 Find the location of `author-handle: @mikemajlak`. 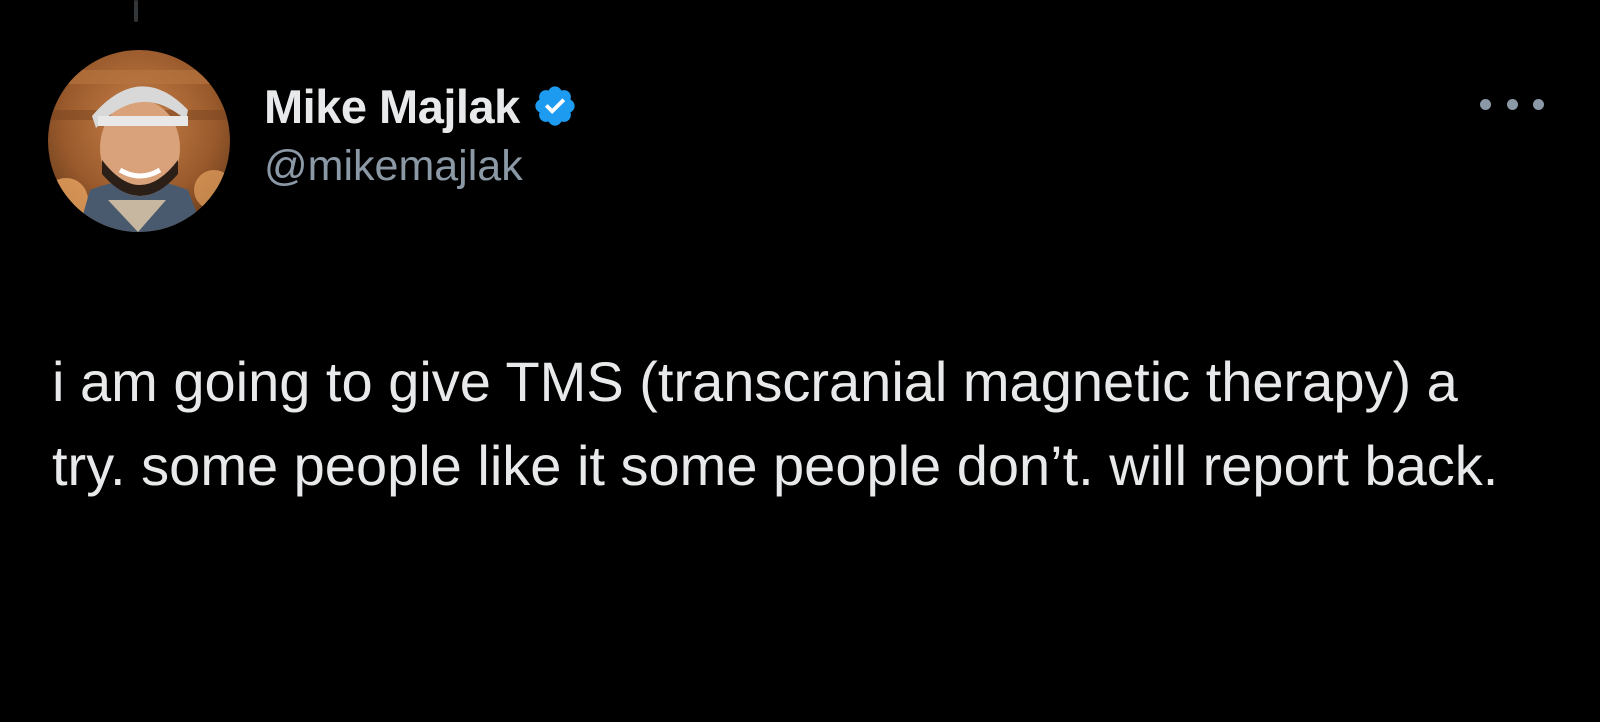

author-handle: @mikemajlak is located at coordinates (421, 166).